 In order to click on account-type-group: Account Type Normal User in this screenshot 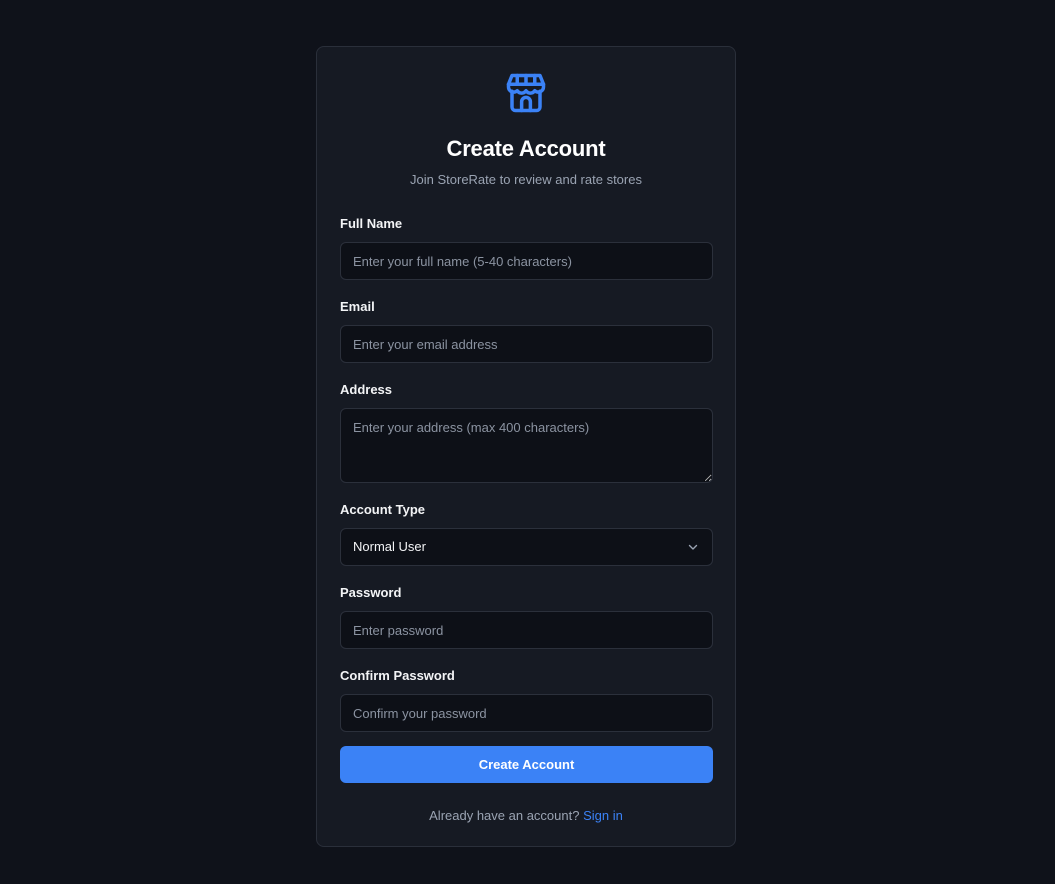, I will do `click(526, 533)`.